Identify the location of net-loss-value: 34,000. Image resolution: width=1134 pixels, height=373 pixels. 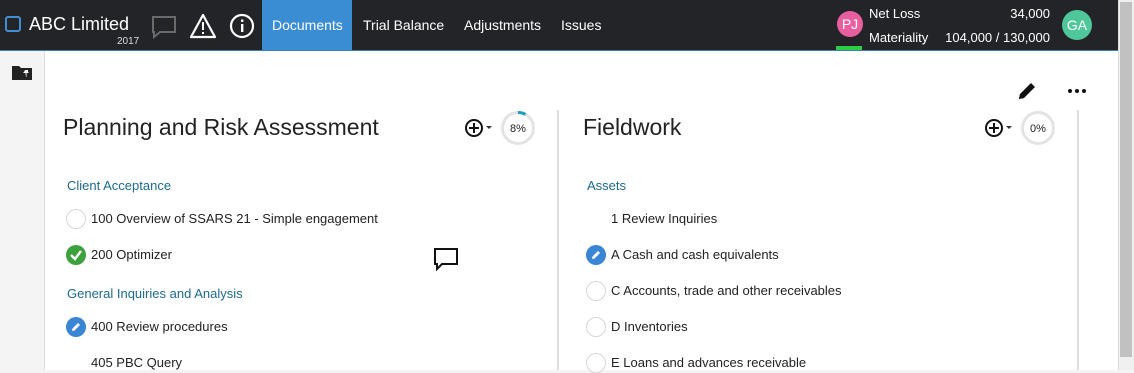
(1030, 13).